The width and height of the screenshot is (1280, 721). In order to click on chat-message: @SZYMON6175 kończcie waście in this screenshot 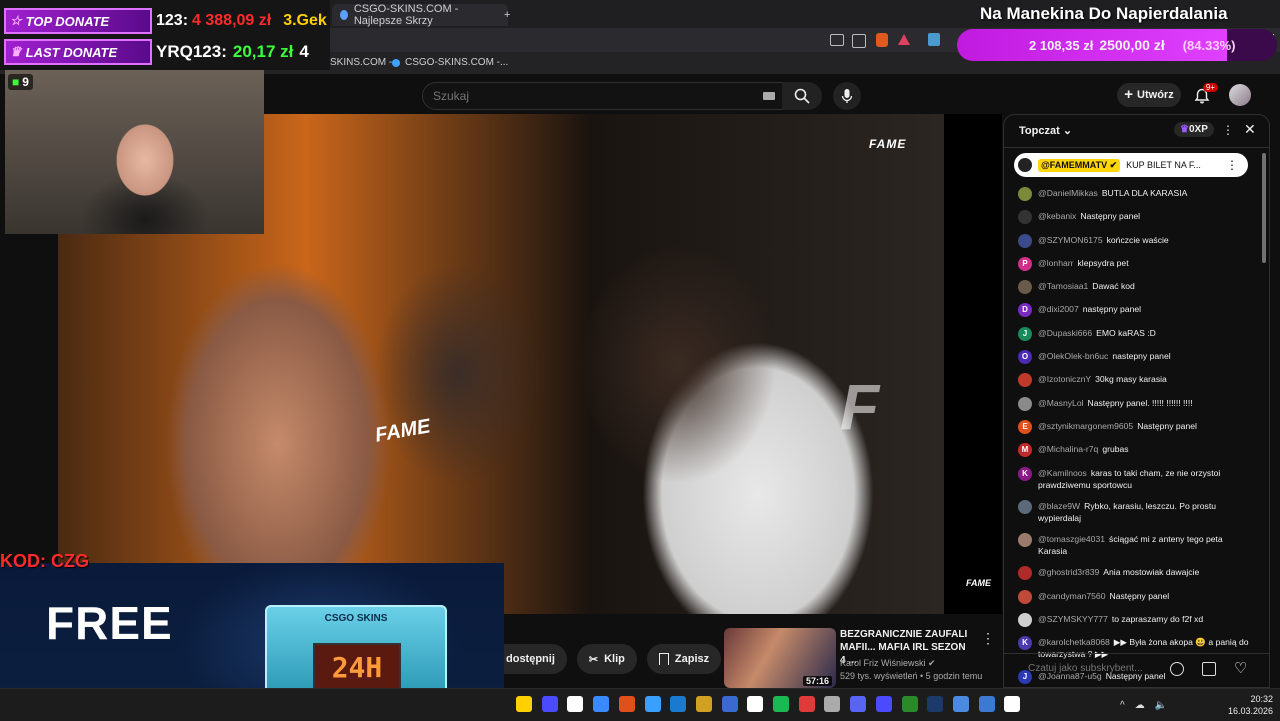, I will do `click(1134, 240)`.